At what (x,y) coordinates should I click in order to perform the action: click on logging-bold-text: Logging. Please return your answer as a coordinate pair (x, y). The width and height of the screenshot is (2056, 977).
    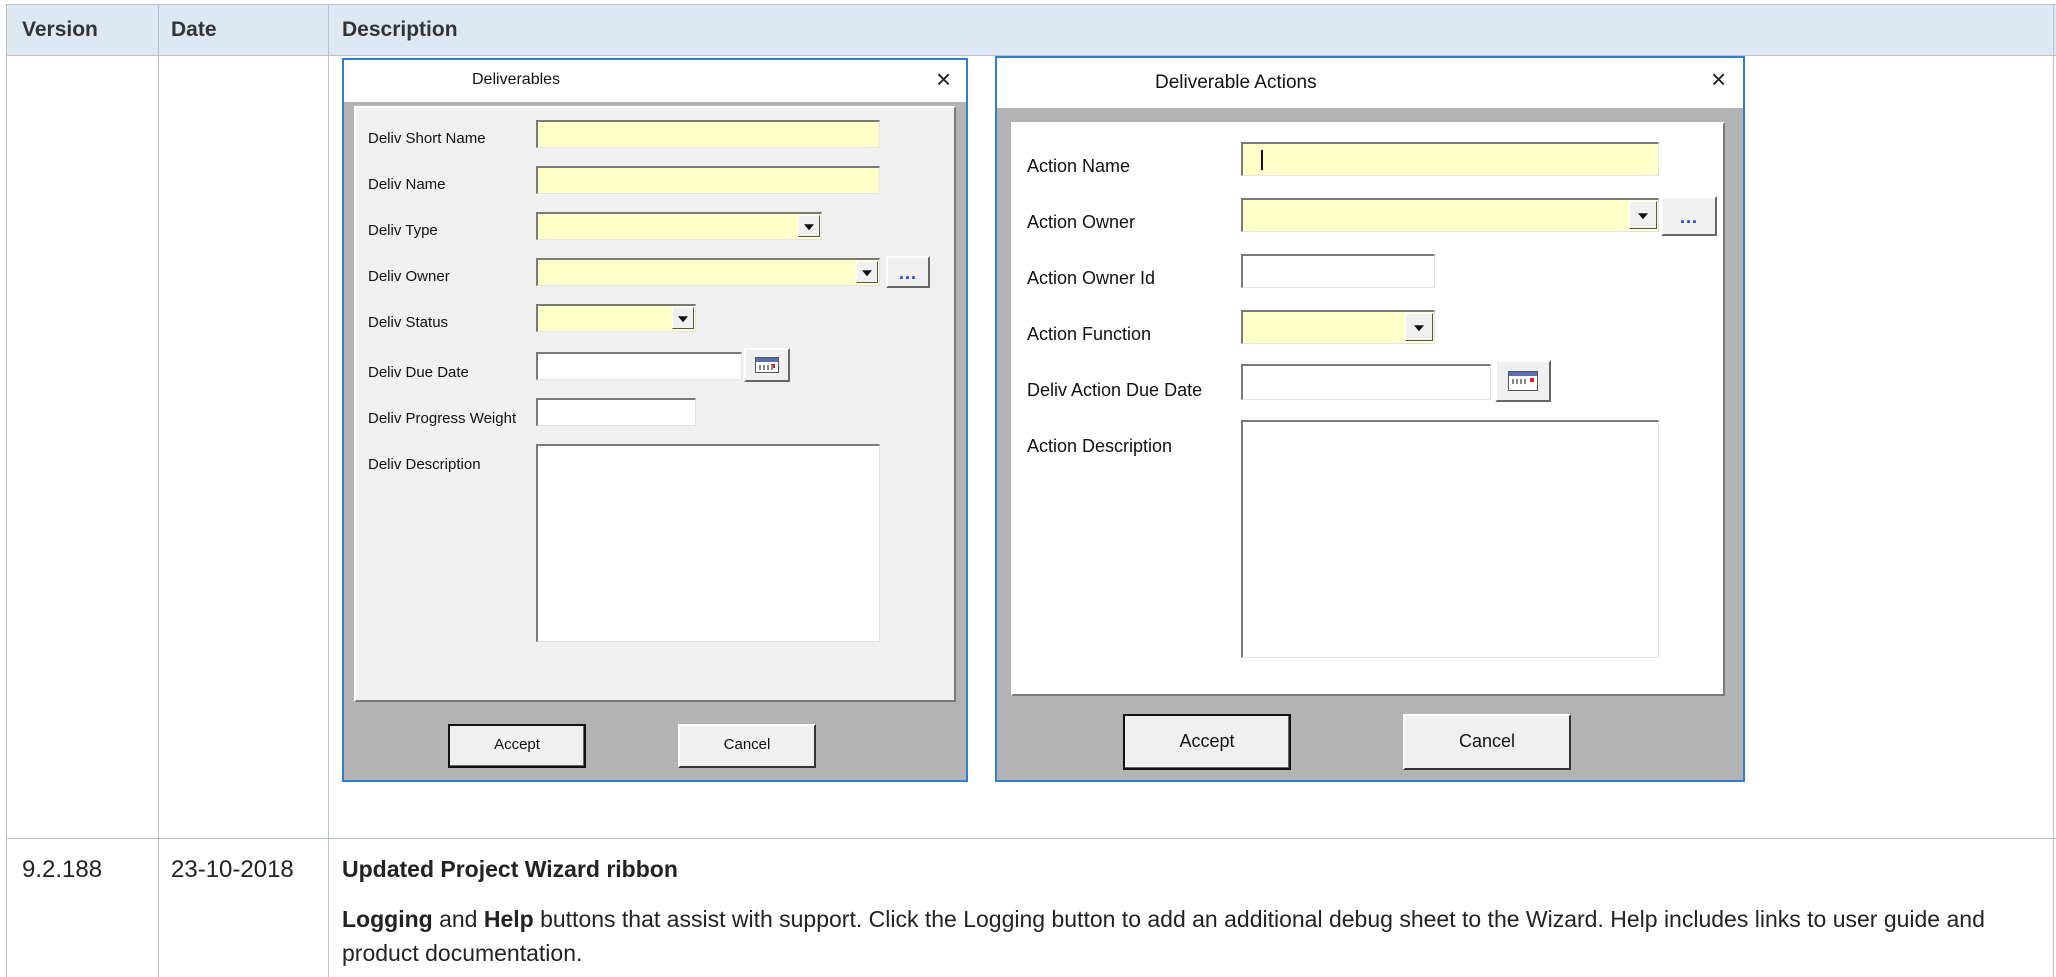
    Looking at the image, I should click on (387, 919).